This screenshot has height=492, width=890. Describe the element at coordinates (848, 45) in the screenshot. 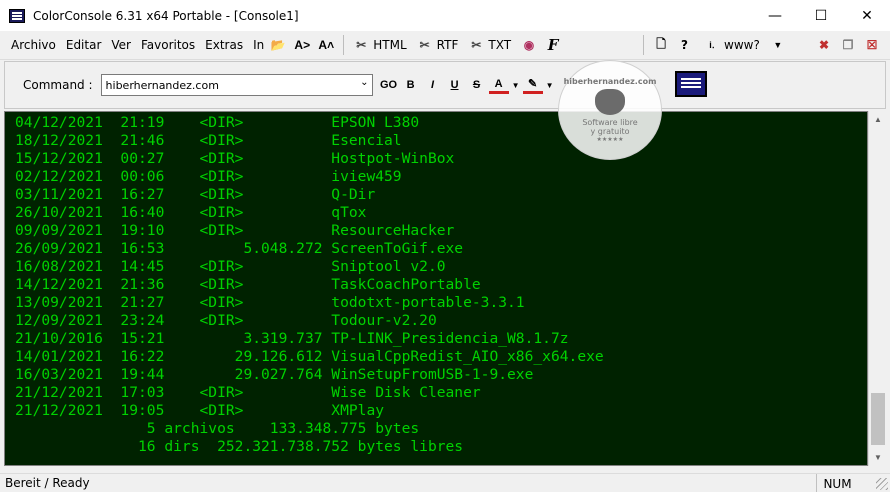

I see `restore-console-icon: ❐` at that location.